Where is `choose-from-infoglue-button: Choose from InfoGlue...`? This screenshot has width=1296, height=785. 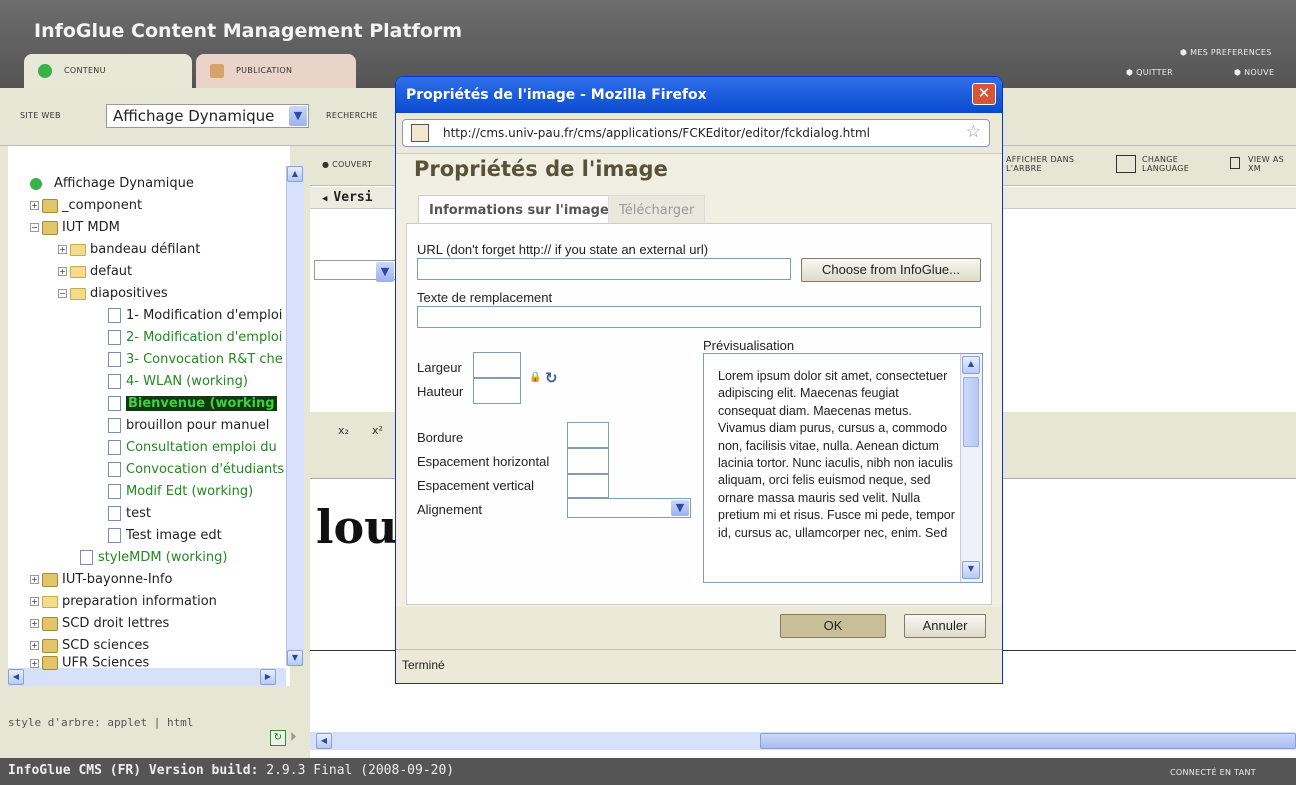
choose-from-infoglue-button: Choose from InfoGlue... is located at coordinates (891, 270).